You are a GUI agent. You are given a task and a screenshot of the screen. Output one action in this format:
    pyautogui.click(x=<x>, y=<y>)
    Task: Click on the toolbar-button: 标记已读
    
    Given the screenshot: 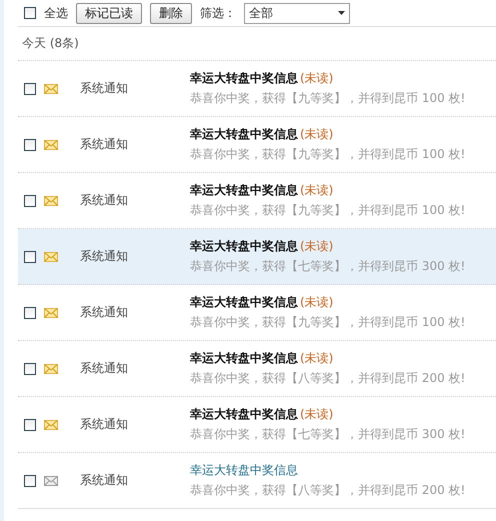 What is the action you would take?
    pyautogui.click(x=109, y=13)
    